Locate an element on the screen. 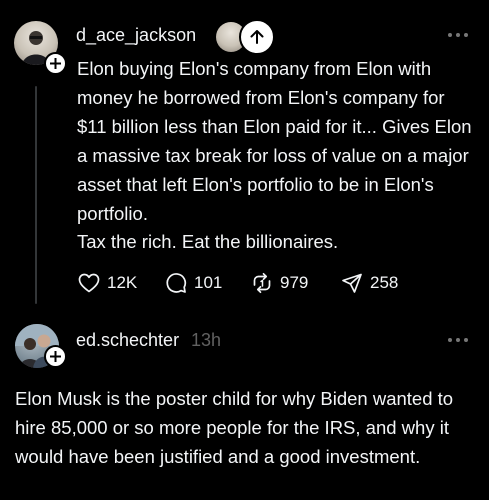 Image resolution: width=489 pixels, height=500 pixels. arrow-up-icon is located at coordinates (257, 37).